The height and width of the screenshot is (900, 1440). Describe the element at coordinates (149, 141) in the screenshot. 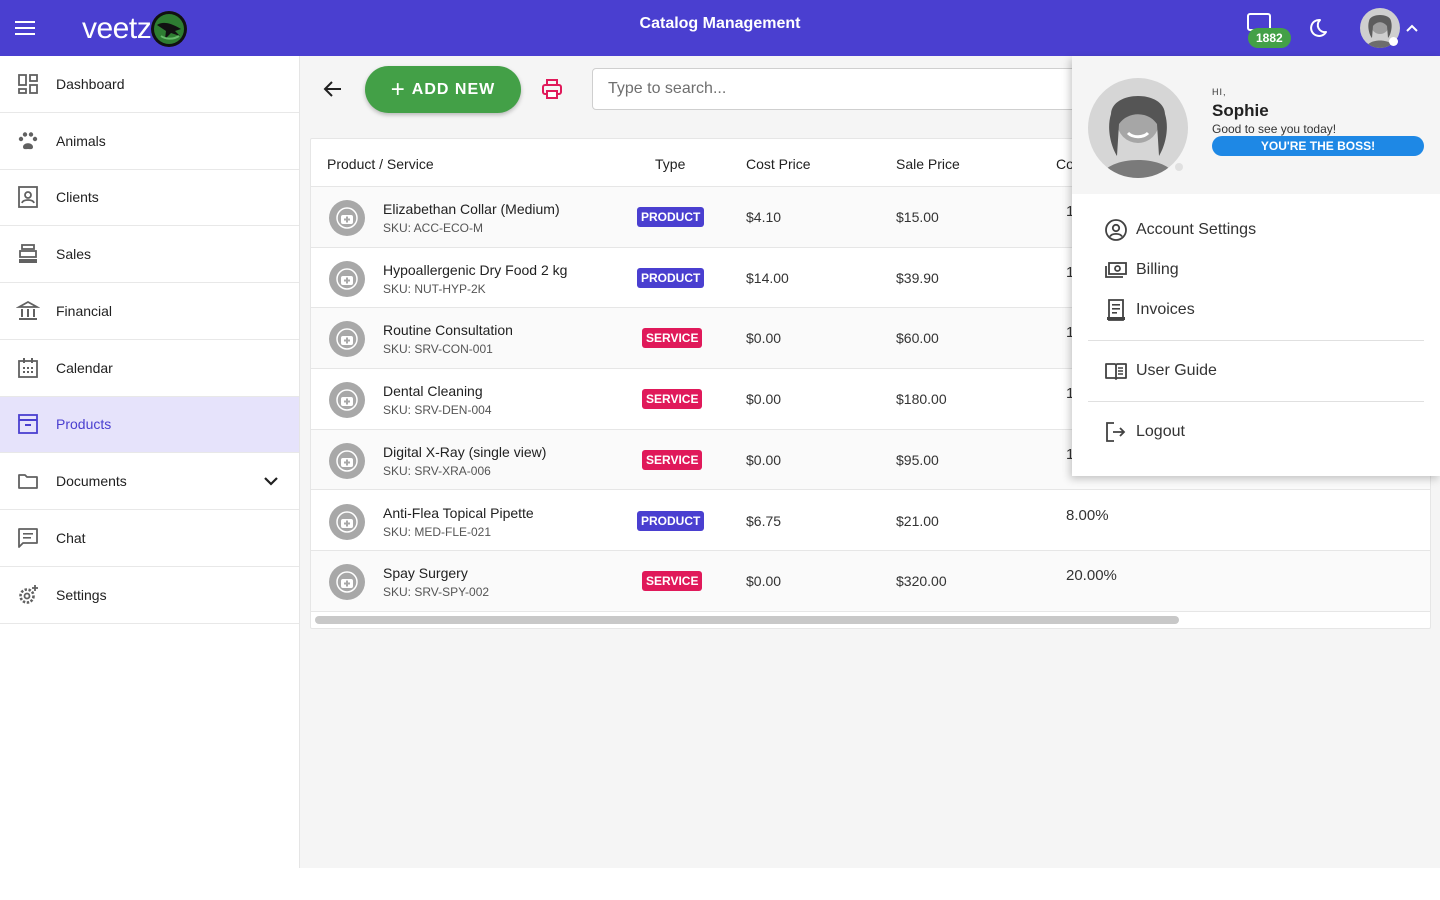

I see `sidebar-item-animals: Animals` at that location.